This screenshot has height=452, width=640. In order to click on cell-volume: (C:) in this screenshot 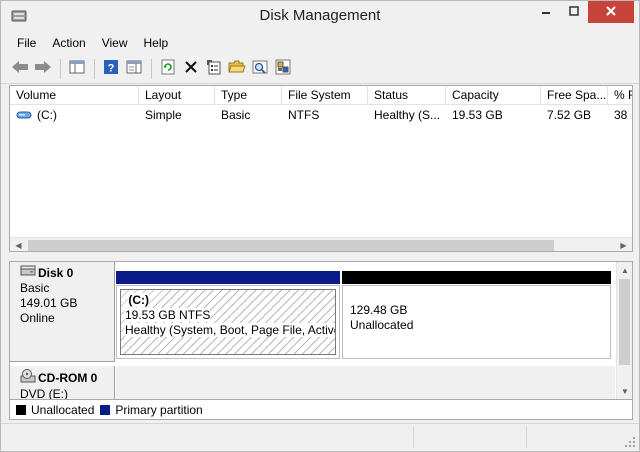, I will do `click(74, 115)`.